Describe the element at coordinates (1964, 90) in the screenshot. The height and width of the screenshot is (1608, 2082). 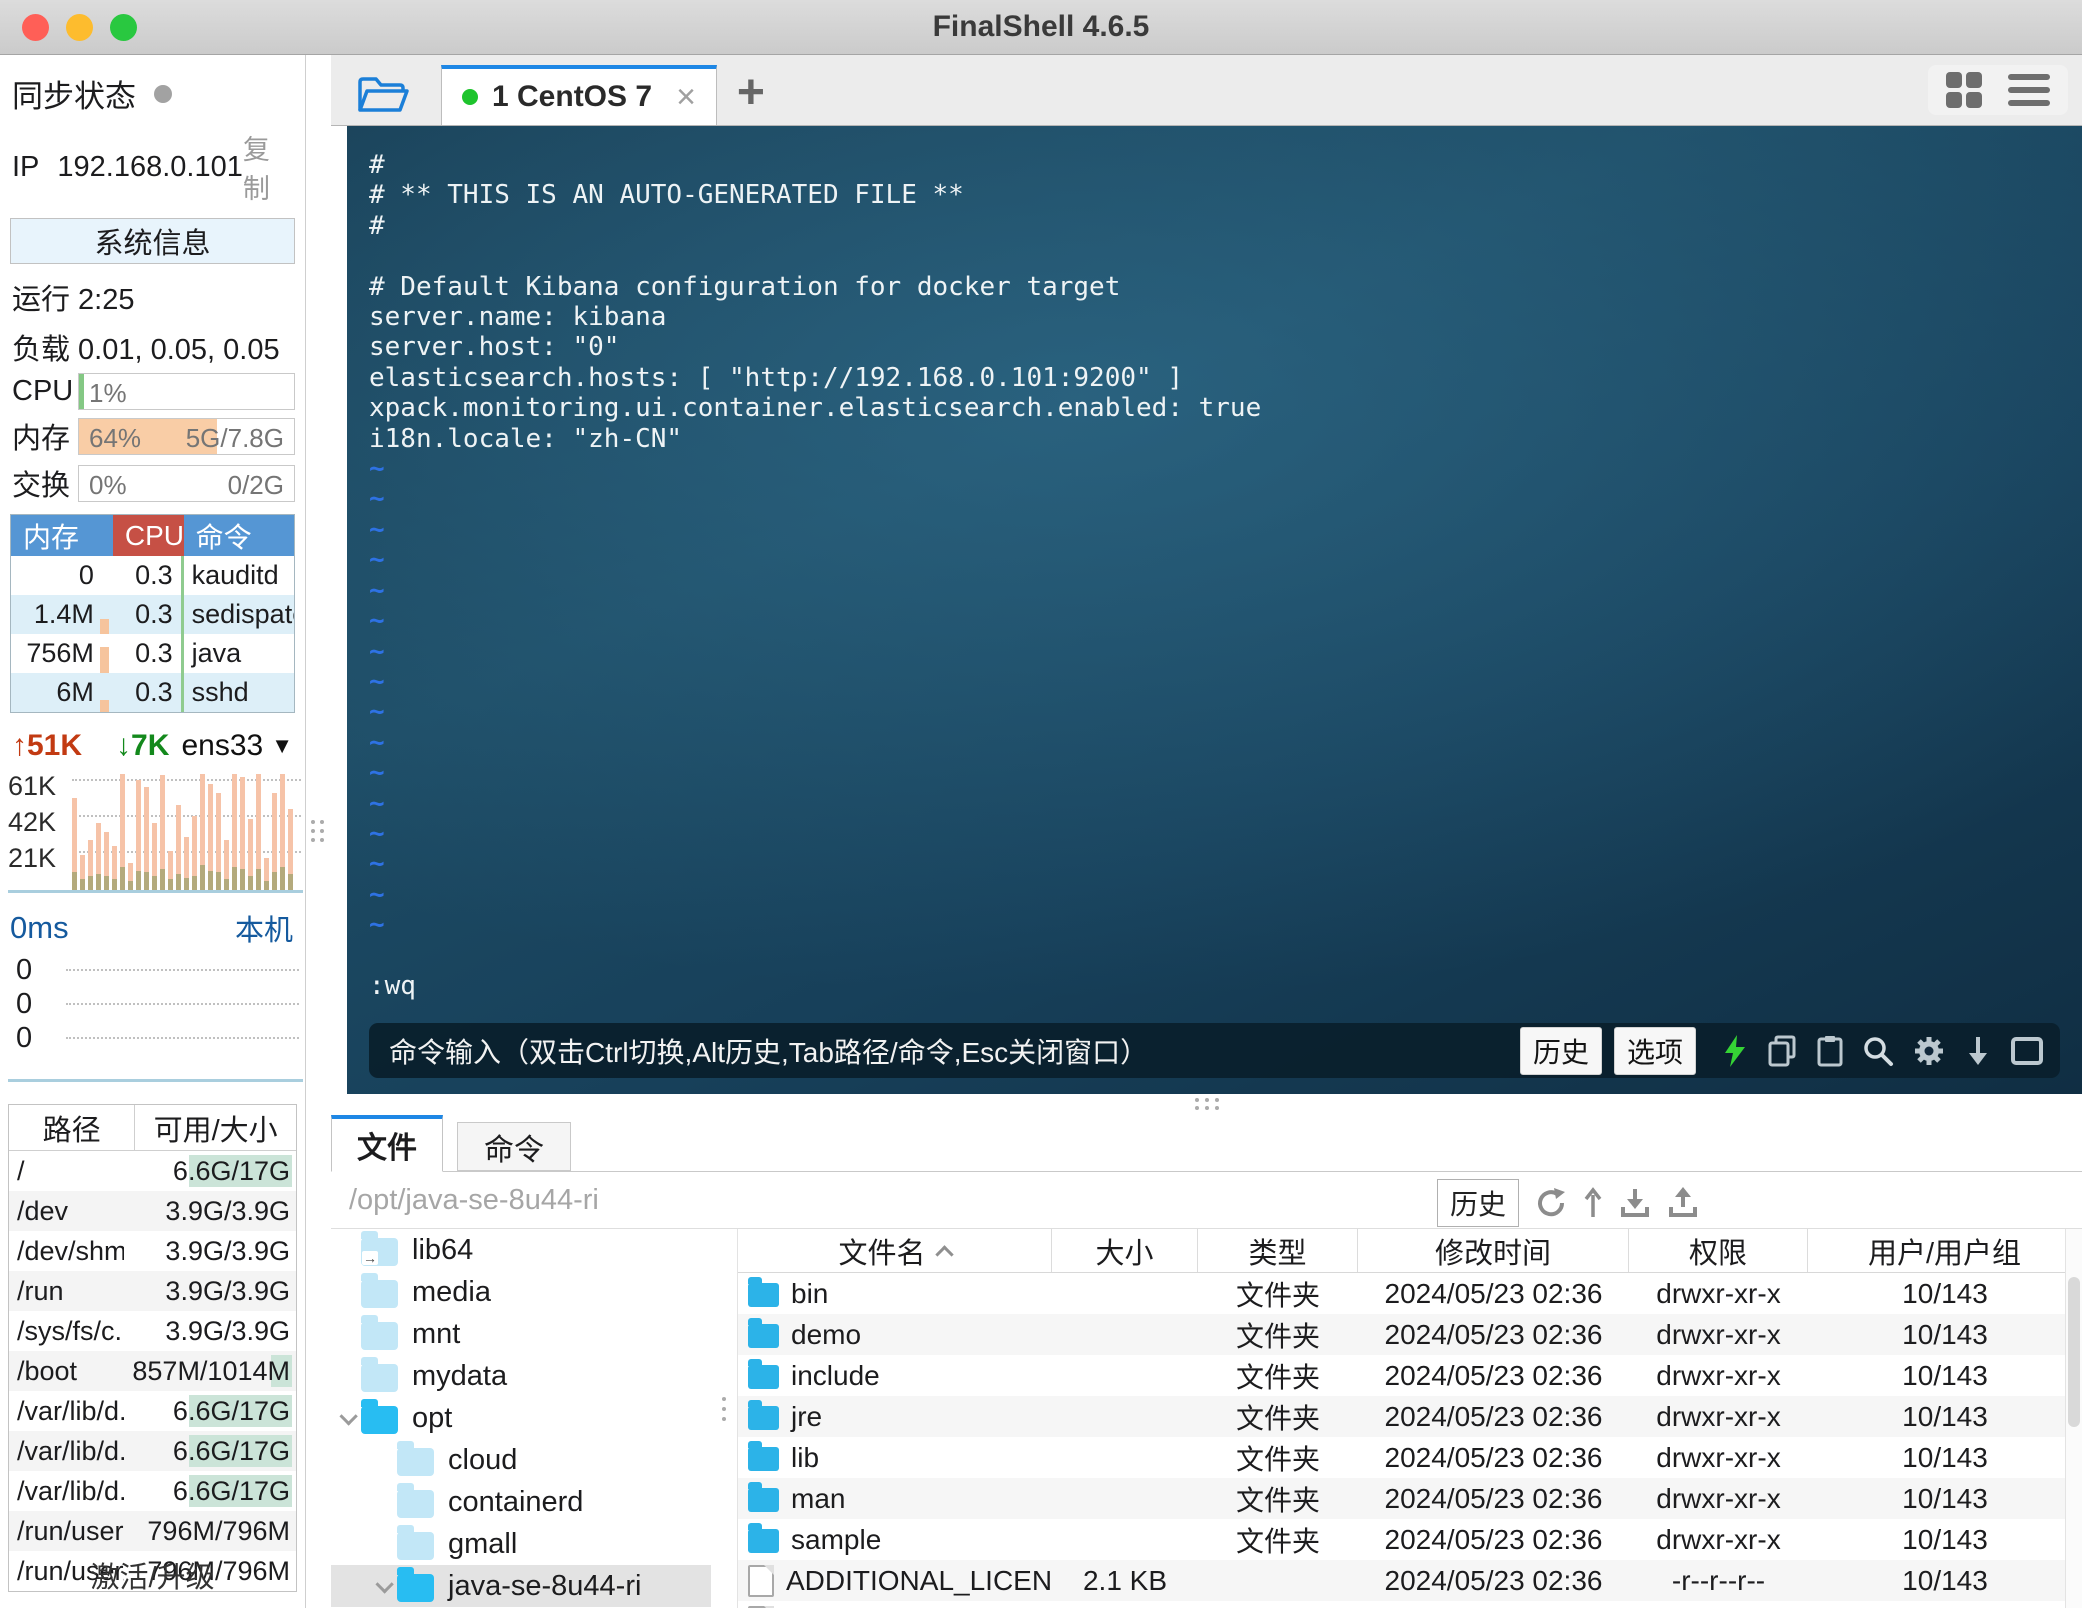
I see `grid-view-icon` at that location.